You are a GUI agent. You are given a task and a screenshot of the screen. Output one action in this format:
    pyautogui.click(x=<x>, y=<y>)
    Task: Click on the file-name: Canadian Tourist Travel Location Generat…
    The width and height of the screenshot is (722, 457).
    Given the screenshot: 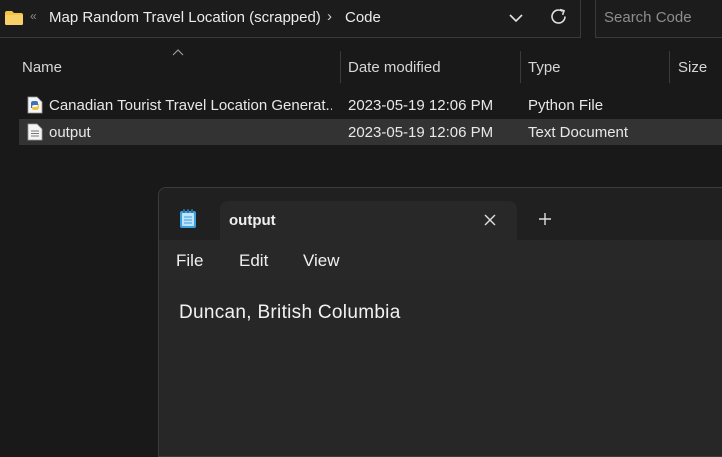 What is the action you would take?
    pyautogui.click(x=190, y=105)
    